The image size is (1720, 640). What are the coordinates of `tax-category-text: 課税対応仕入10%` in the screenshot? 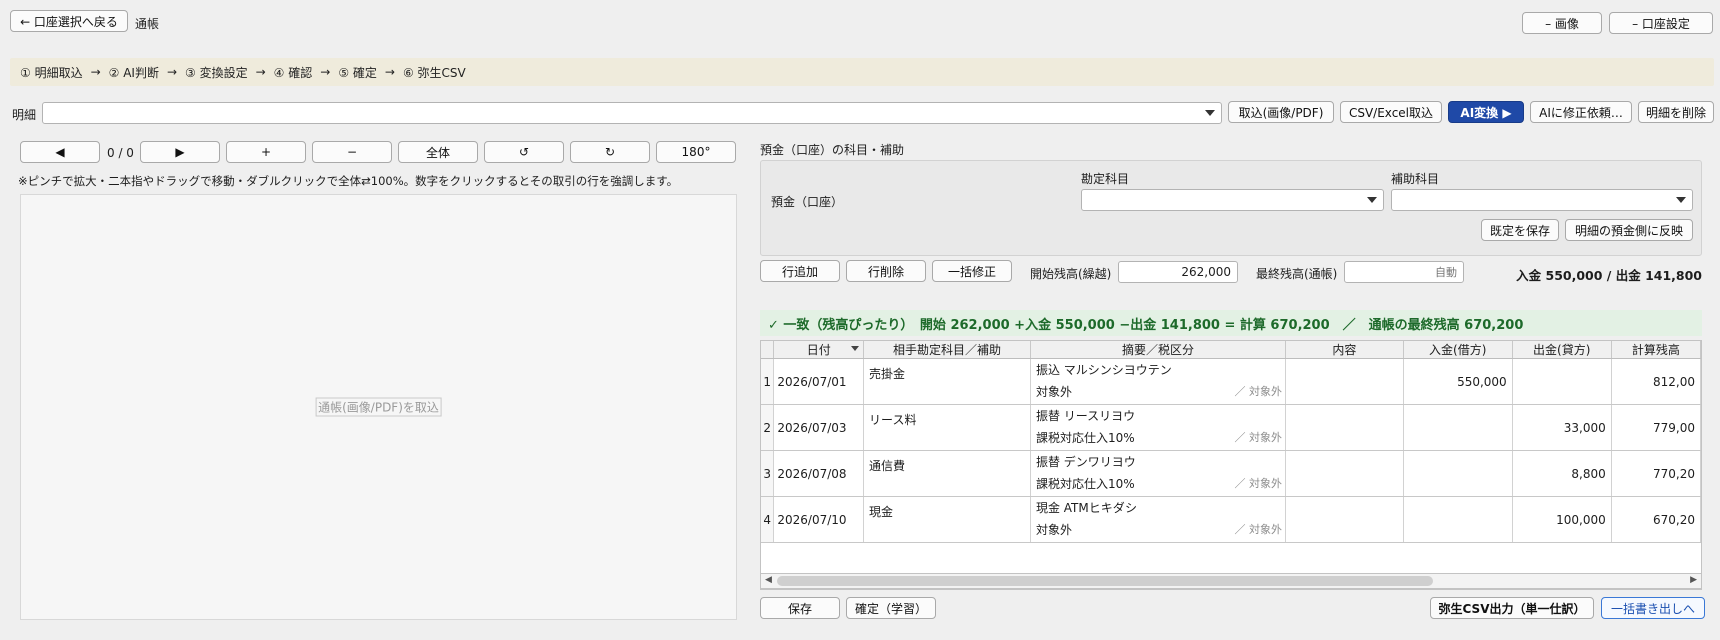 It's located at (1085, 484).